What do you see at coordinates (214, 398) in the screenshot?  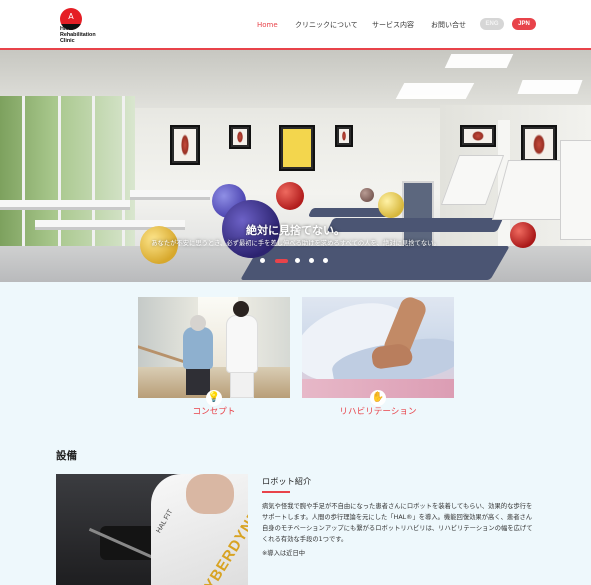 I see `lightbulb-icon: 💡` at bounding box center [214, 398].